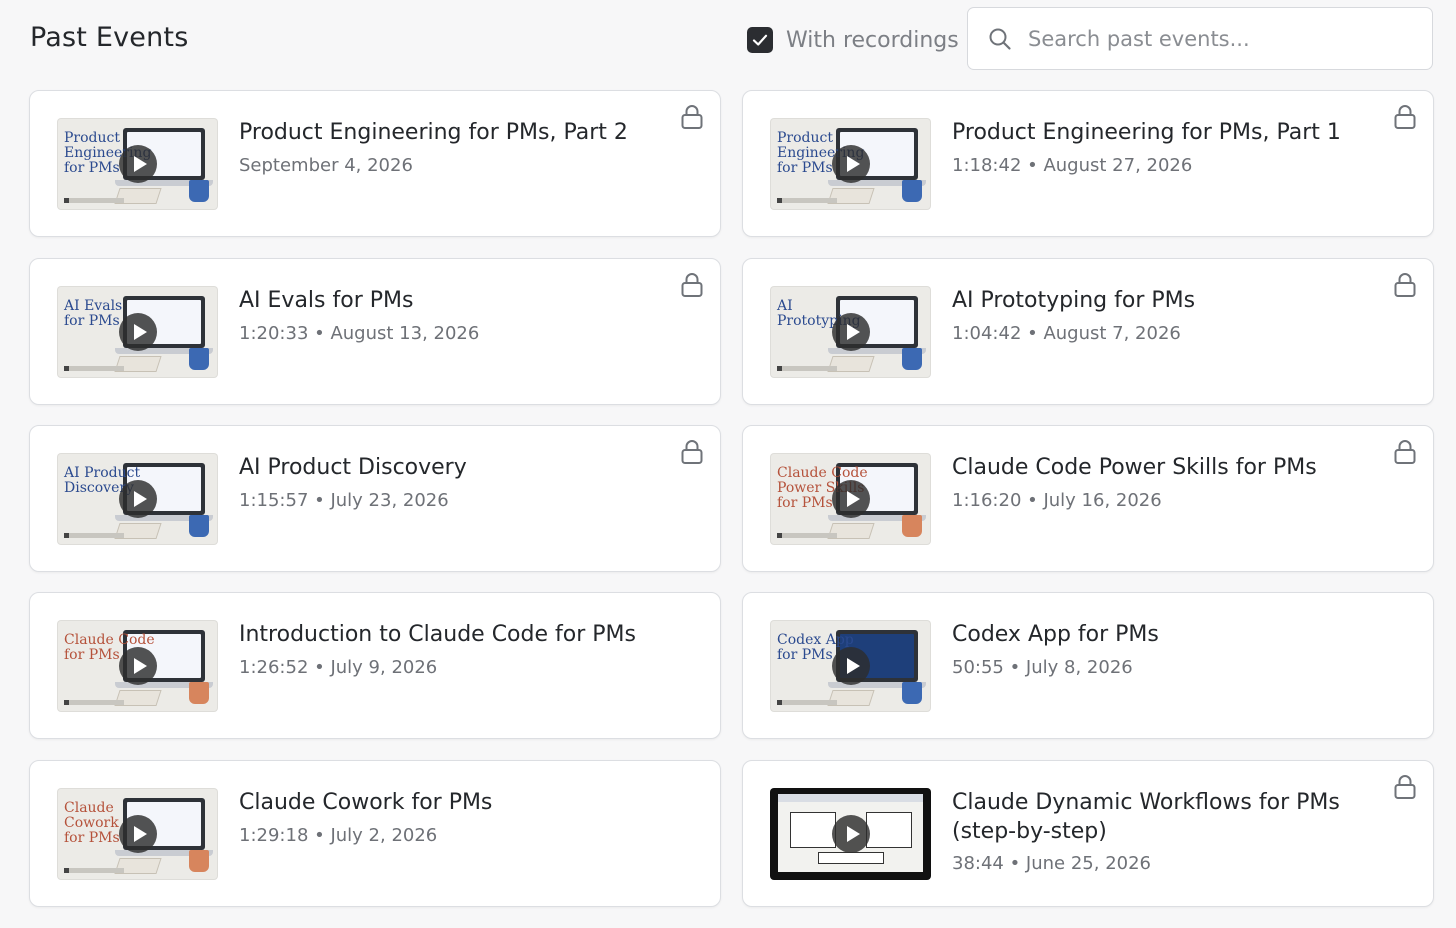 The width and height of the screenshot is (1456, 928). I want to click on header: Past Events With recordings, so click(728, 40).